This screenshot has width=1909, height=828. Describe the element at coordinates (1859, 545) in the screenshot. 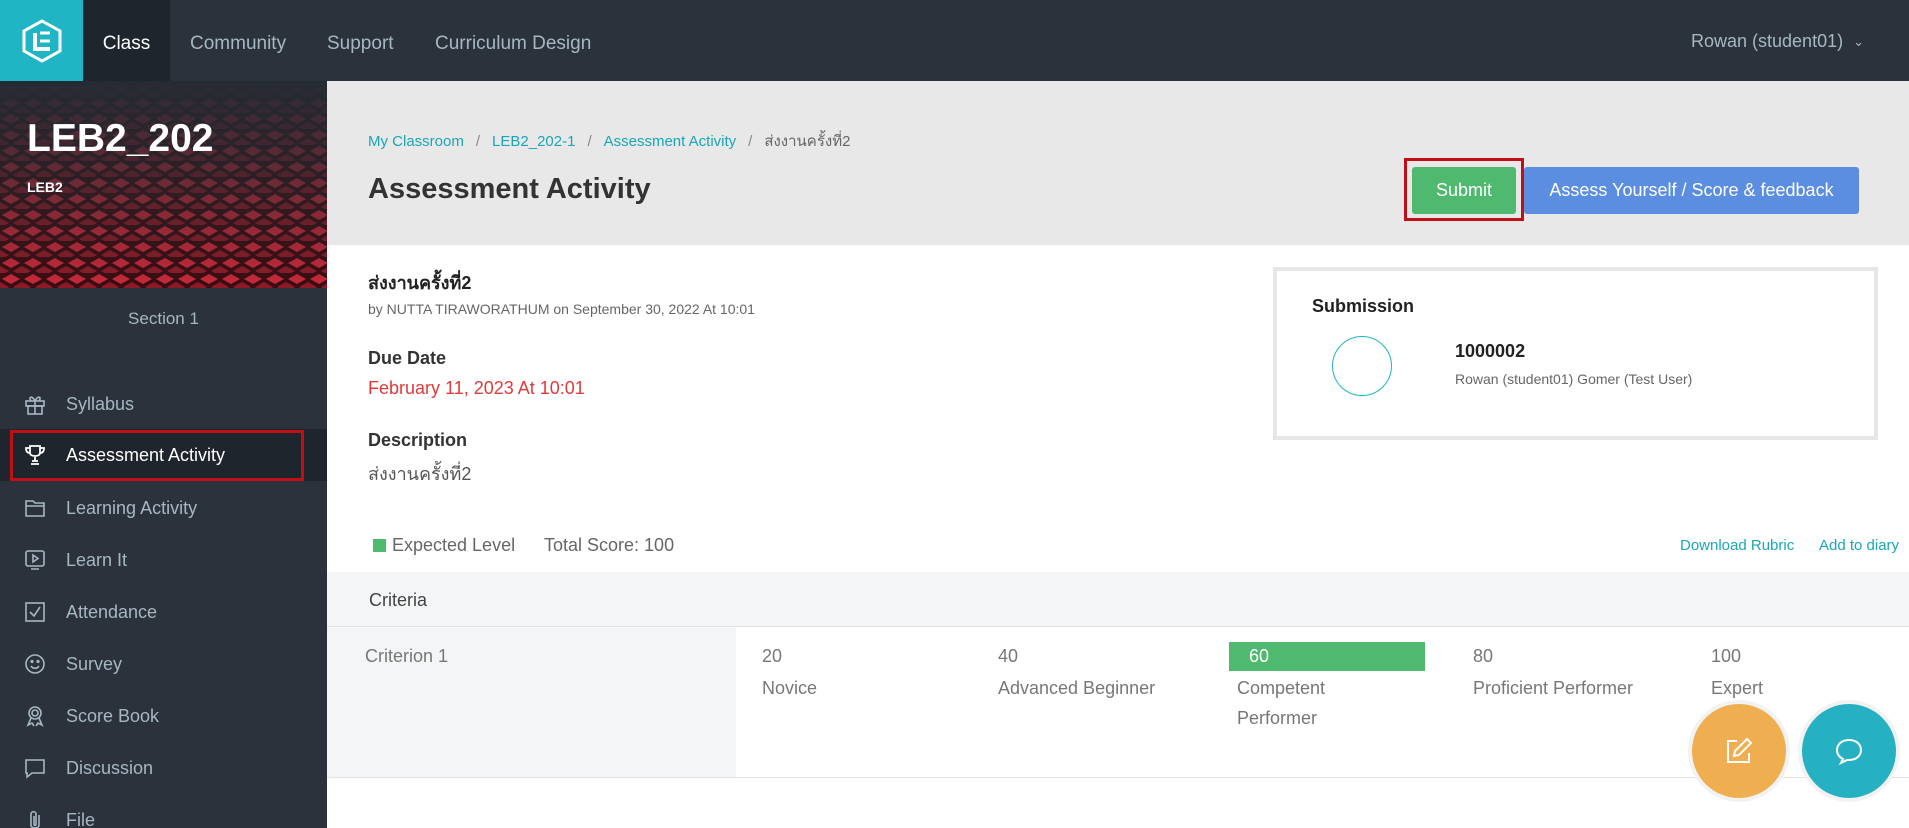

I see `add-to-diary-link: Add to diary` at that location.